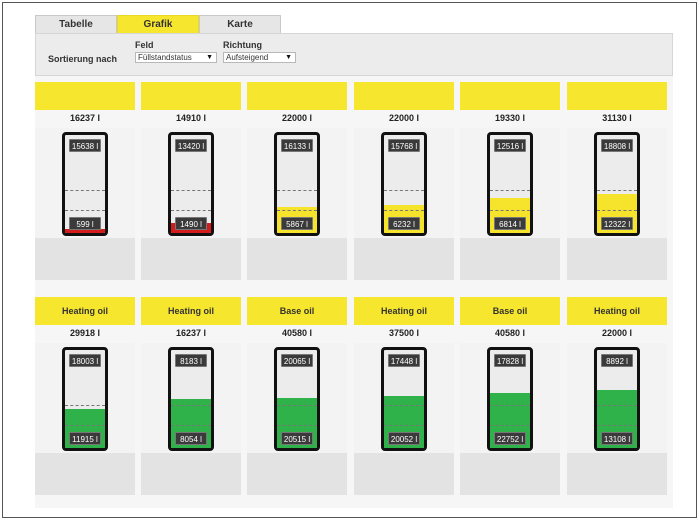 The image size is (699, 520). I want to click on tank-card: 19330 l 12516 l 6814 l, so click(510, 181).